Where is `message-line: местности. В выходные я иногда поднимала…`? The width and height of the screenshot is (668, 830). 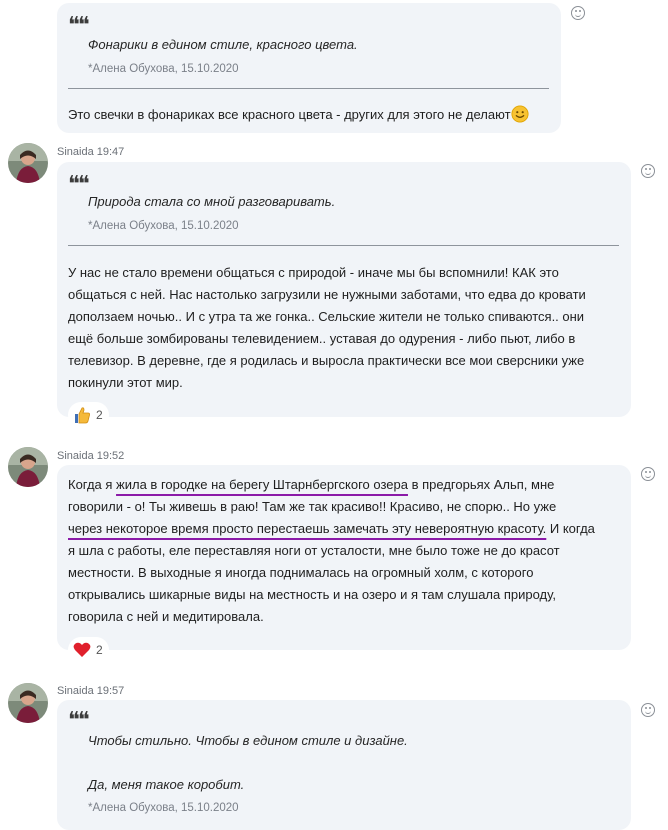 message-line: местности. В выходные я иногда поднимала… is located at coordinates (301, 572).